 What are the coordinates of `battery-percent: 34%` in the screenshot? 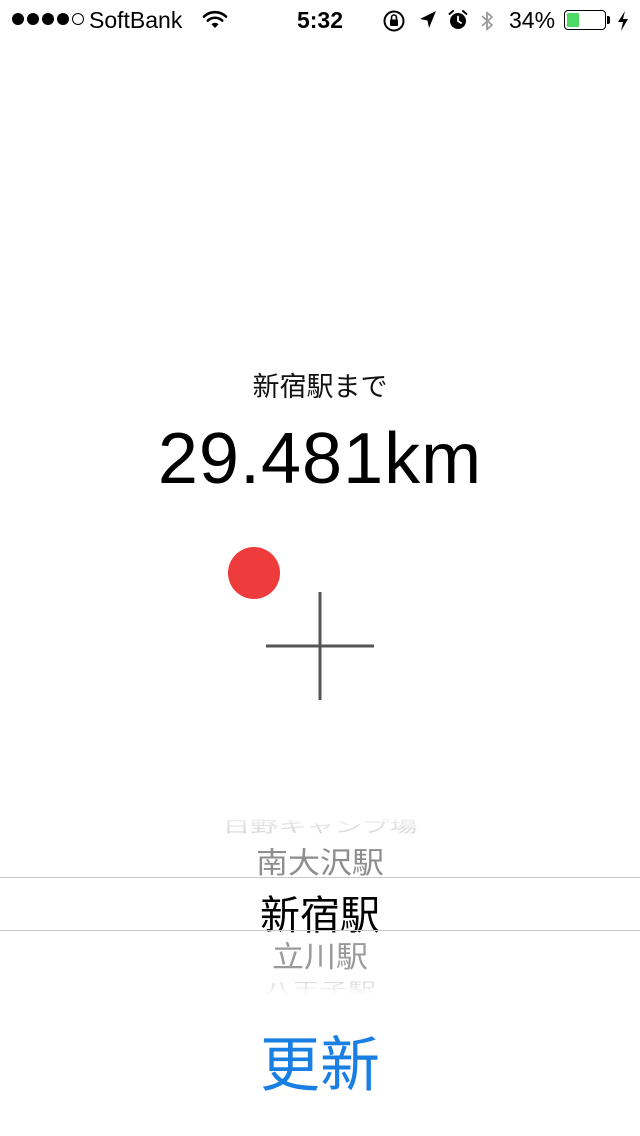 It's located at (532, 20).